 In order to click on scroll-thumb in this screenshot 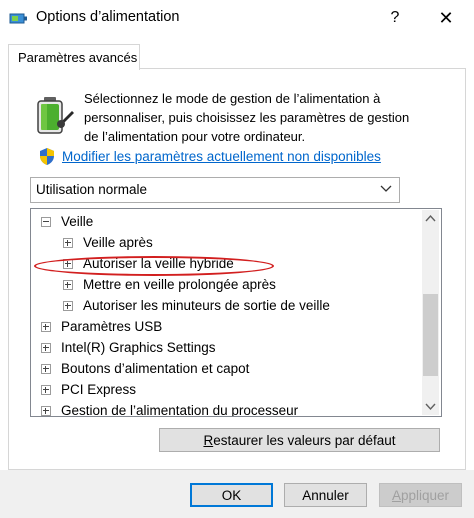, I will do `click(430, 335)`.